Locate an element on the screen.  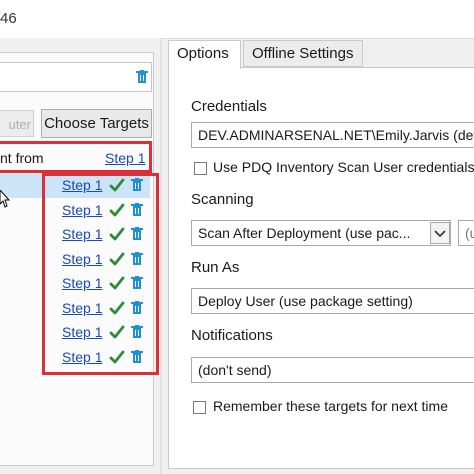
highlight-box-header is located at coordinates (76, 157).